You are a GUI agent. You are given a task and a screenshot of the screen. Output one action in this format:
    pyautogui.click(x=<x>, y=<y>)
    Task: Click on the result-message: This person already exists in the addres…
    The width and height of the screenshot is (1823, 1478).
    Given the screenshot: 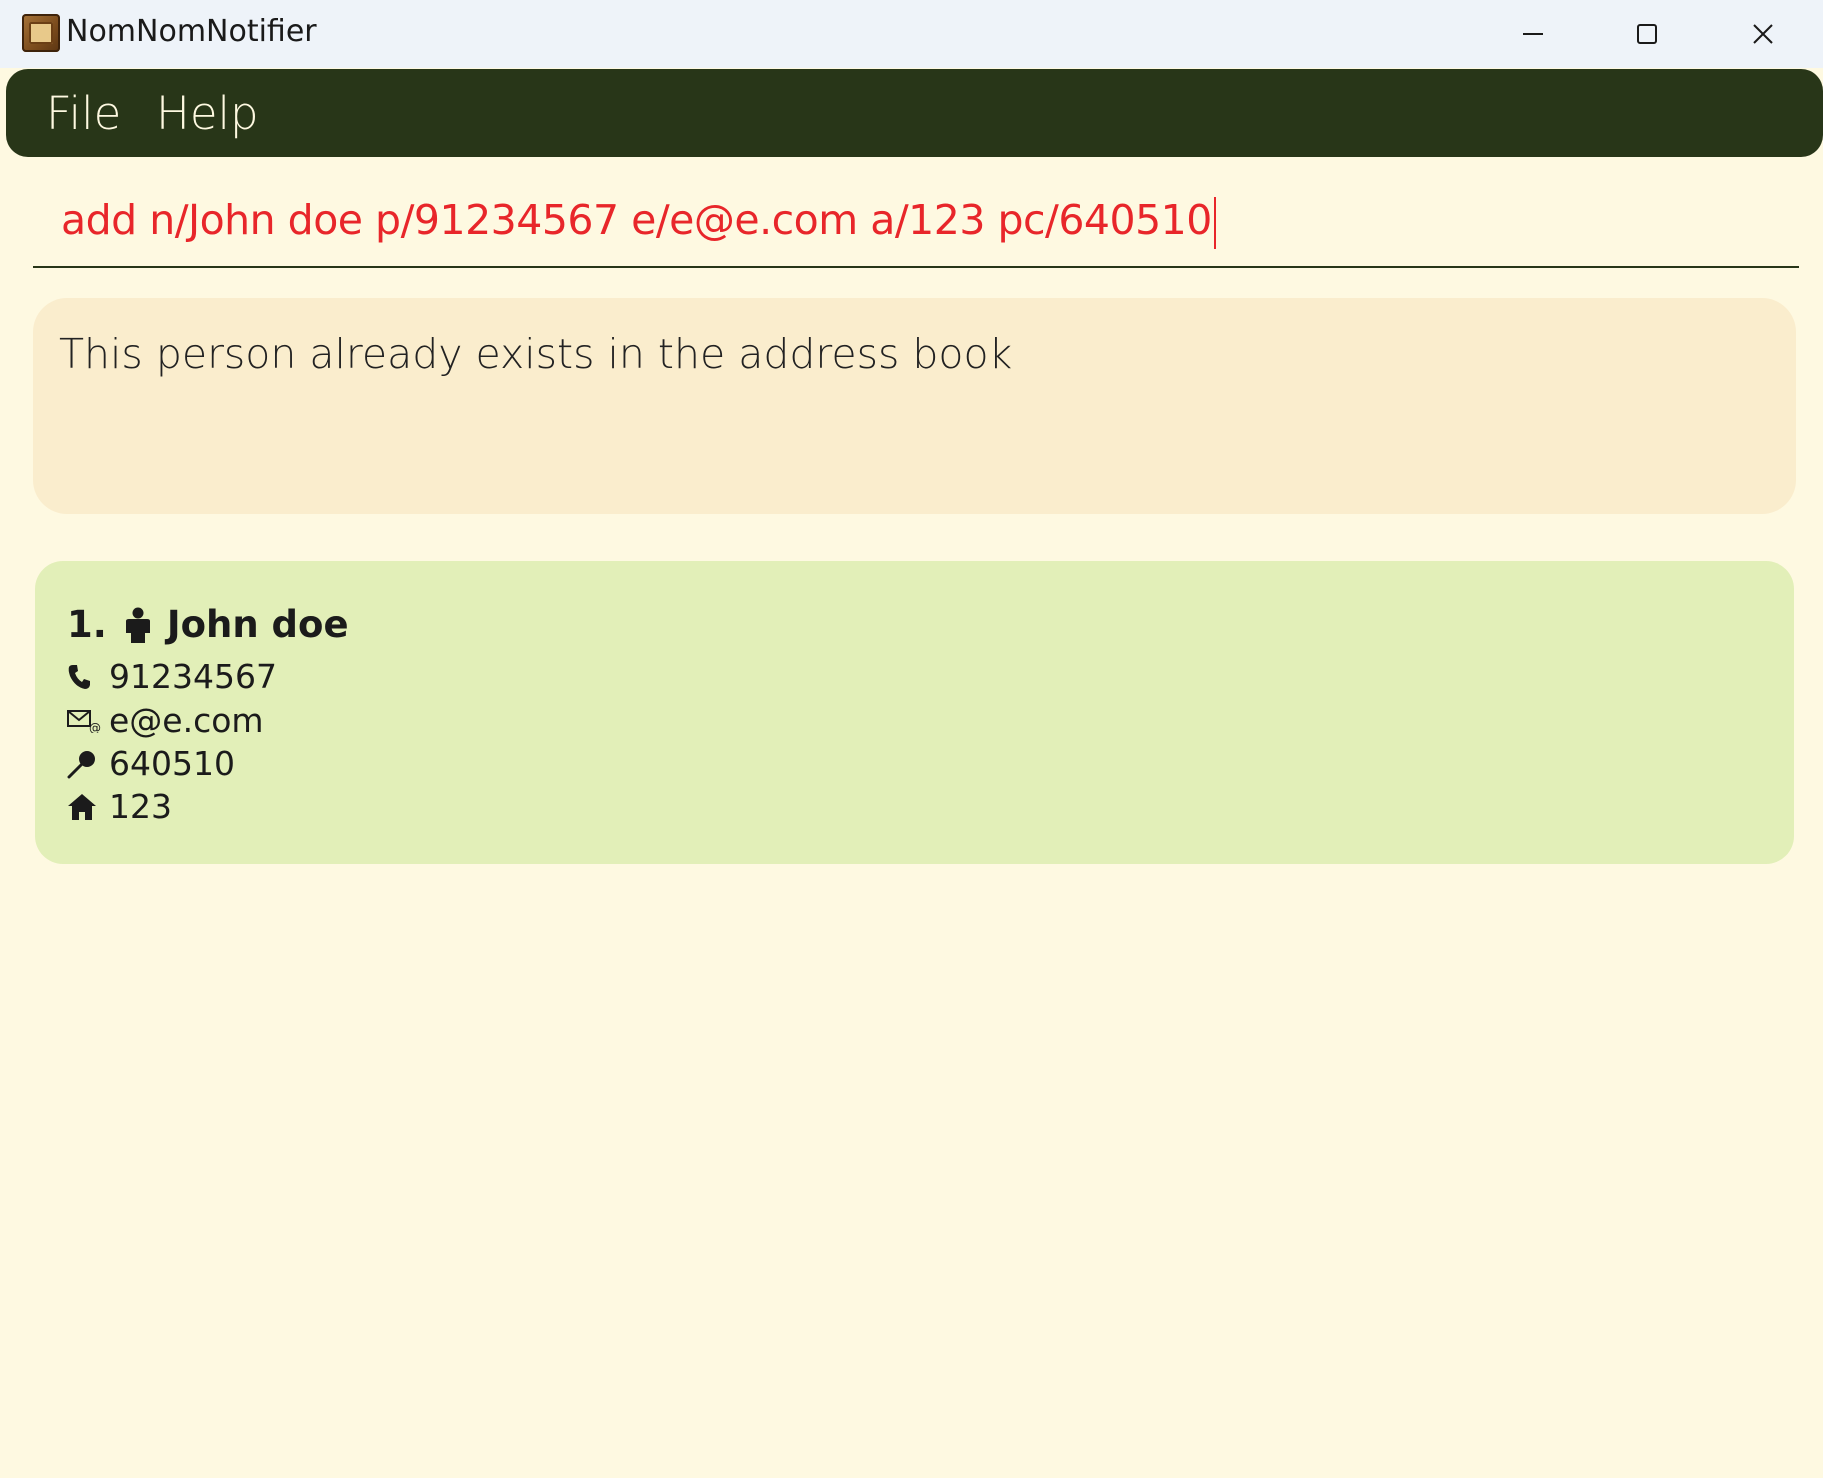 What is the action you would take?
    pyautogui.click(x=536, y=354)
    